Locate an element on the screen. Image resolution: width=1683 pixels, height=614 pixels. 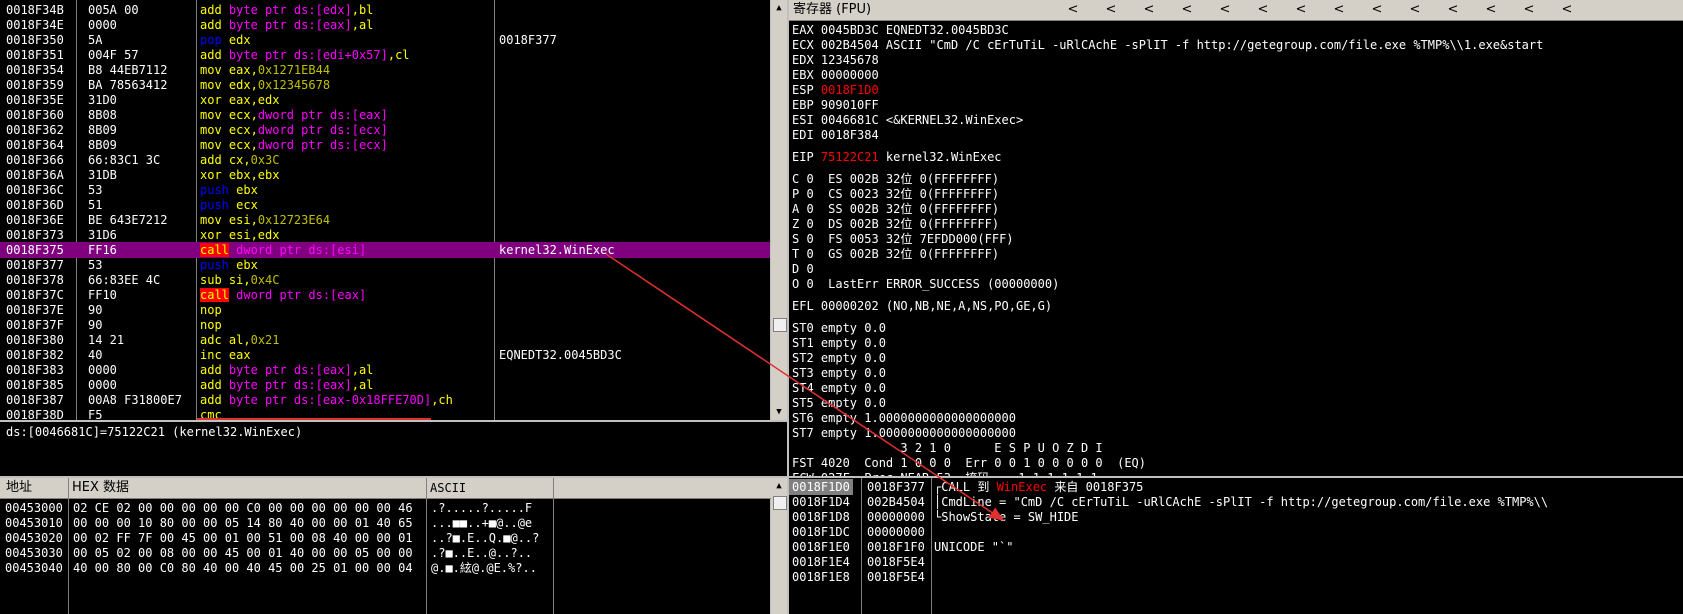
disasm-row: 0018F37E 90 nop is located at coordinates (385, 310).